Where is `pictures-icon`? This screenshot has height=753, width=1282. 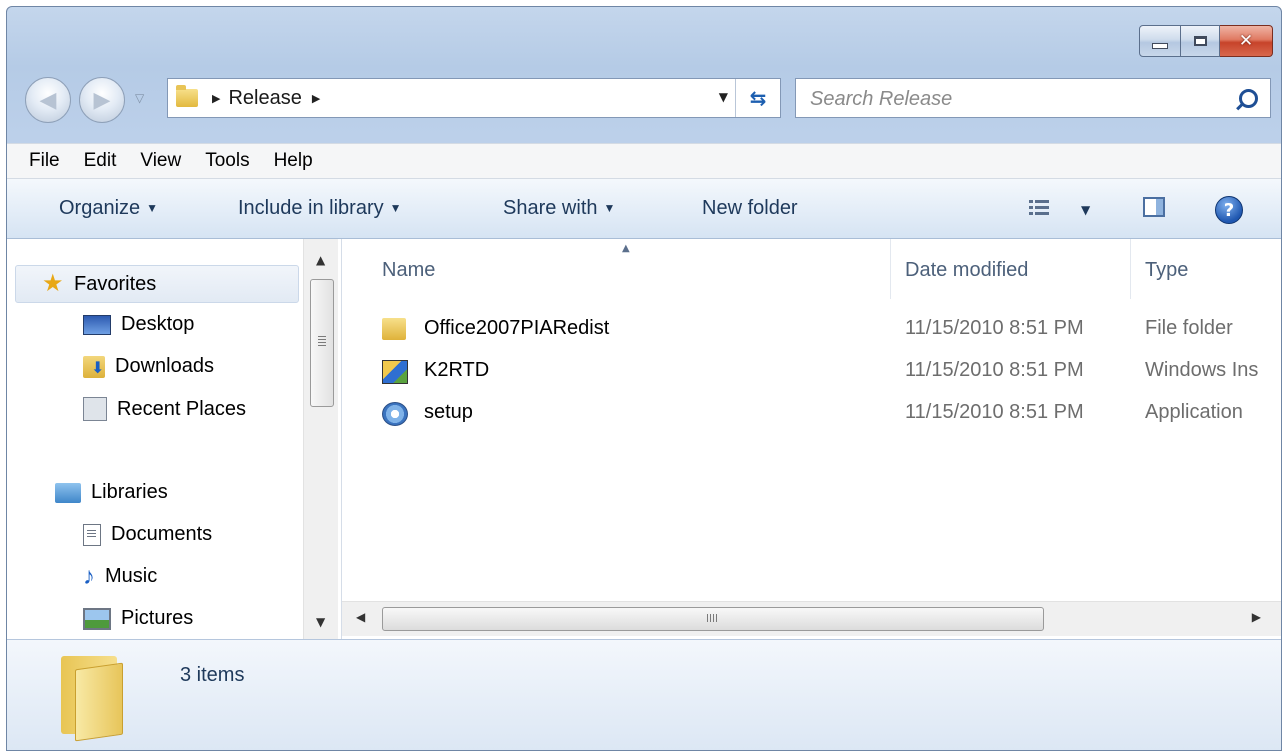 pictures-icon is located at coordinates (97, 618).